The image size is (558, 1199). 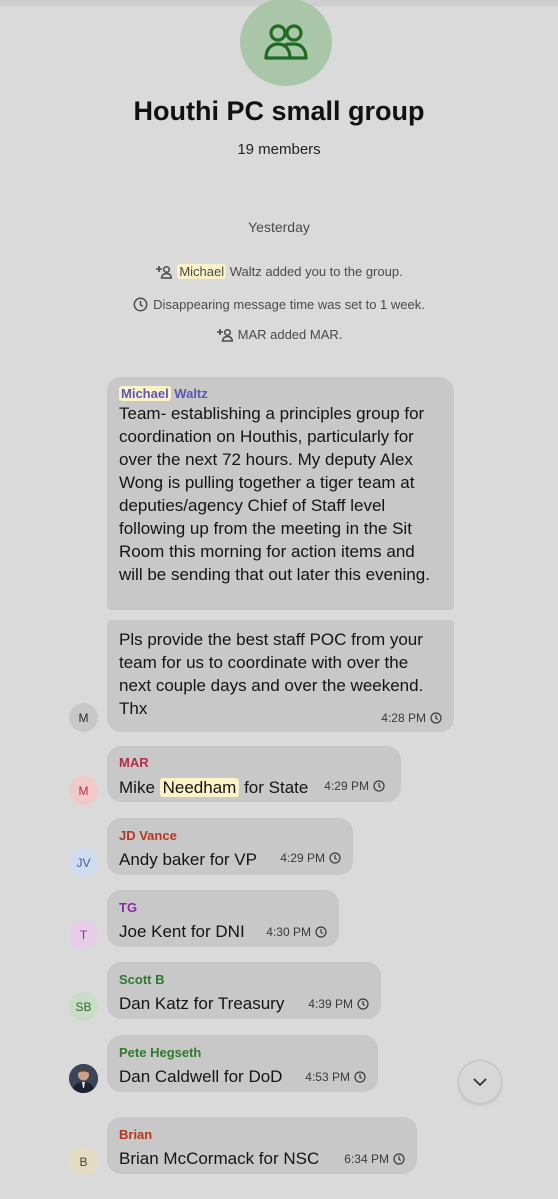 I want to click on message-bubble-brian: Brian Brian McCormack for NSC 6:34 PM, so click(x=262, y=1145).